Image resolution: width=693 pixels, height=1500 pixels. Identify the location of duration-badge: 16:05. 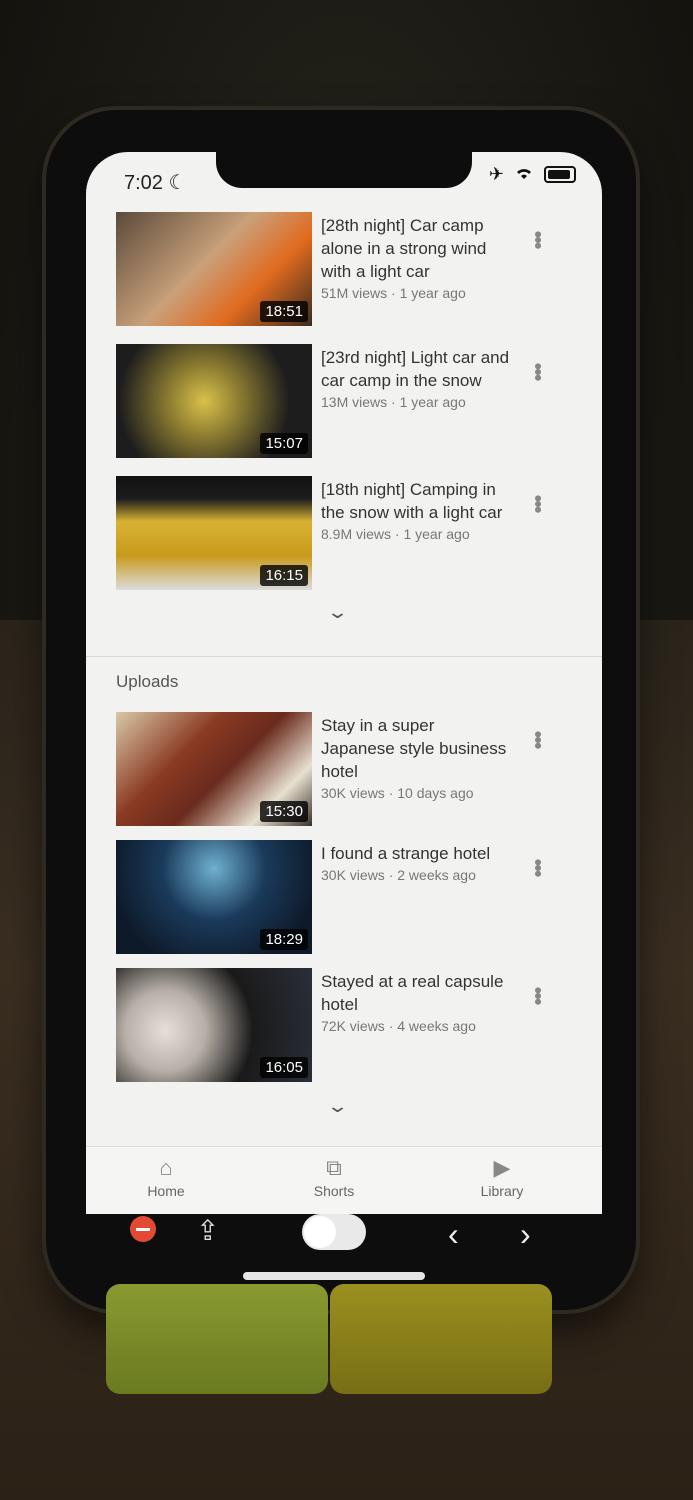
(284, 1067).